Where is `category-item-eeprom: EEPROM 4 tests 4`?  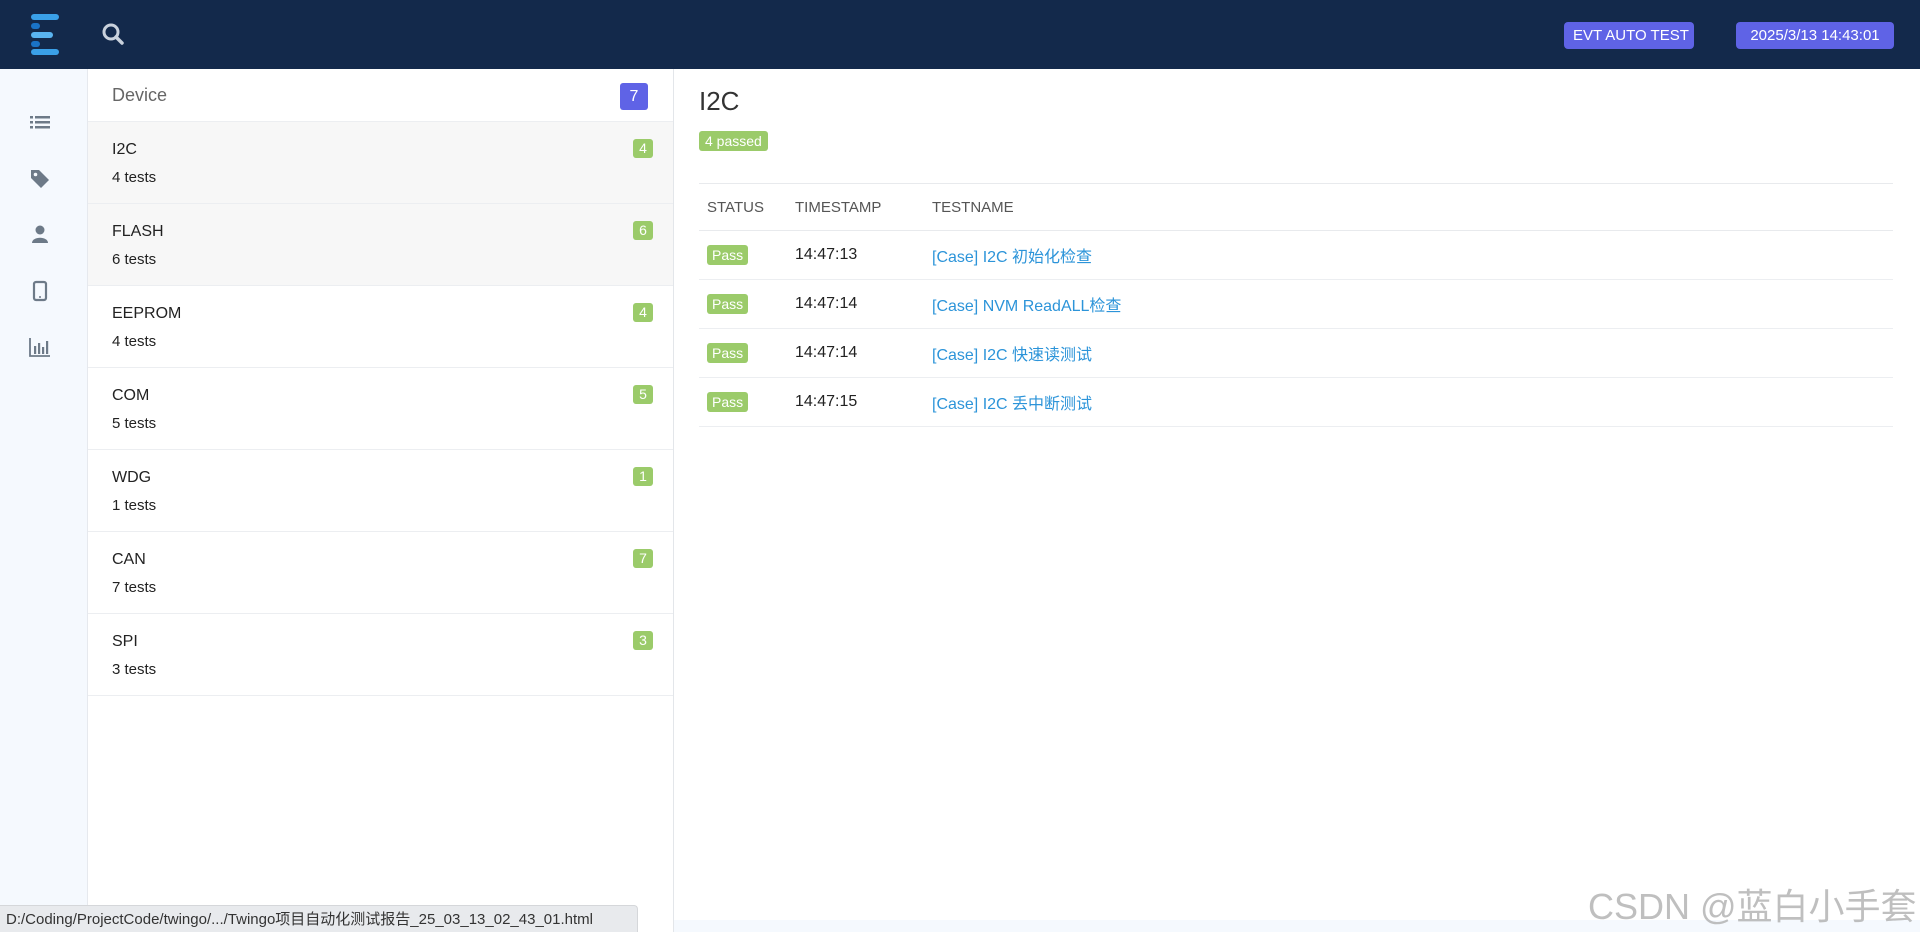 category-item-eeprom: EEPROM 4 tests 4 is located at coordinates (380, 327).